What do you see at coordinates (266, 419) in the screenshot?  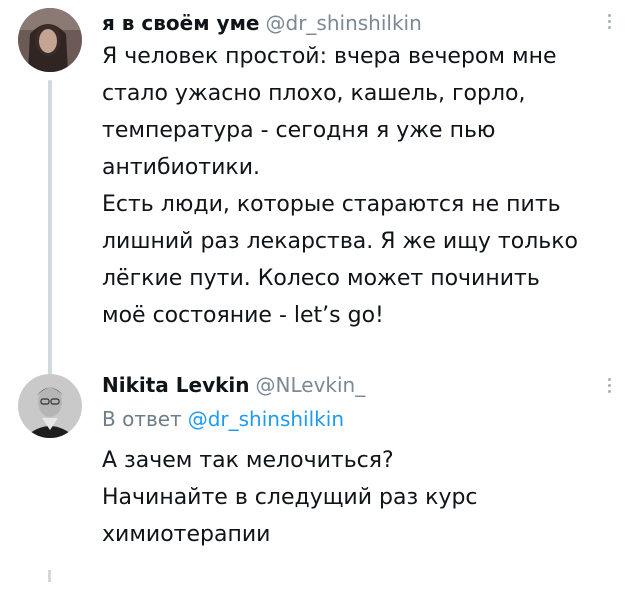 I see `reply-to-mention-link: @dr_shinshilkin` at bounding box center [266, 419].